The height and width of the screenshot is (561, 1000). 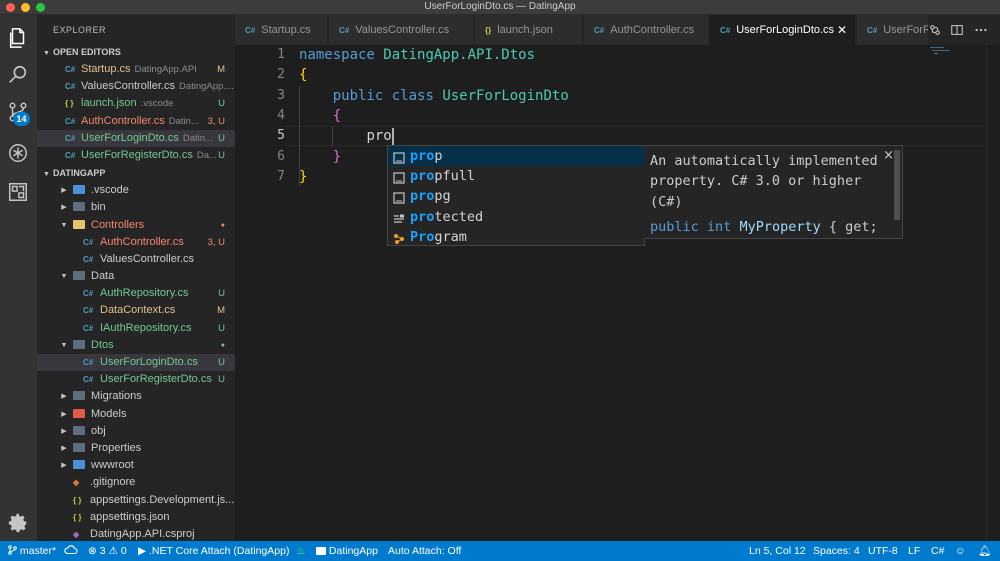 What do you see at coordinates (399, 177) in the screenshot?
I see `snippet-icon` at bounding box center [399, 177].